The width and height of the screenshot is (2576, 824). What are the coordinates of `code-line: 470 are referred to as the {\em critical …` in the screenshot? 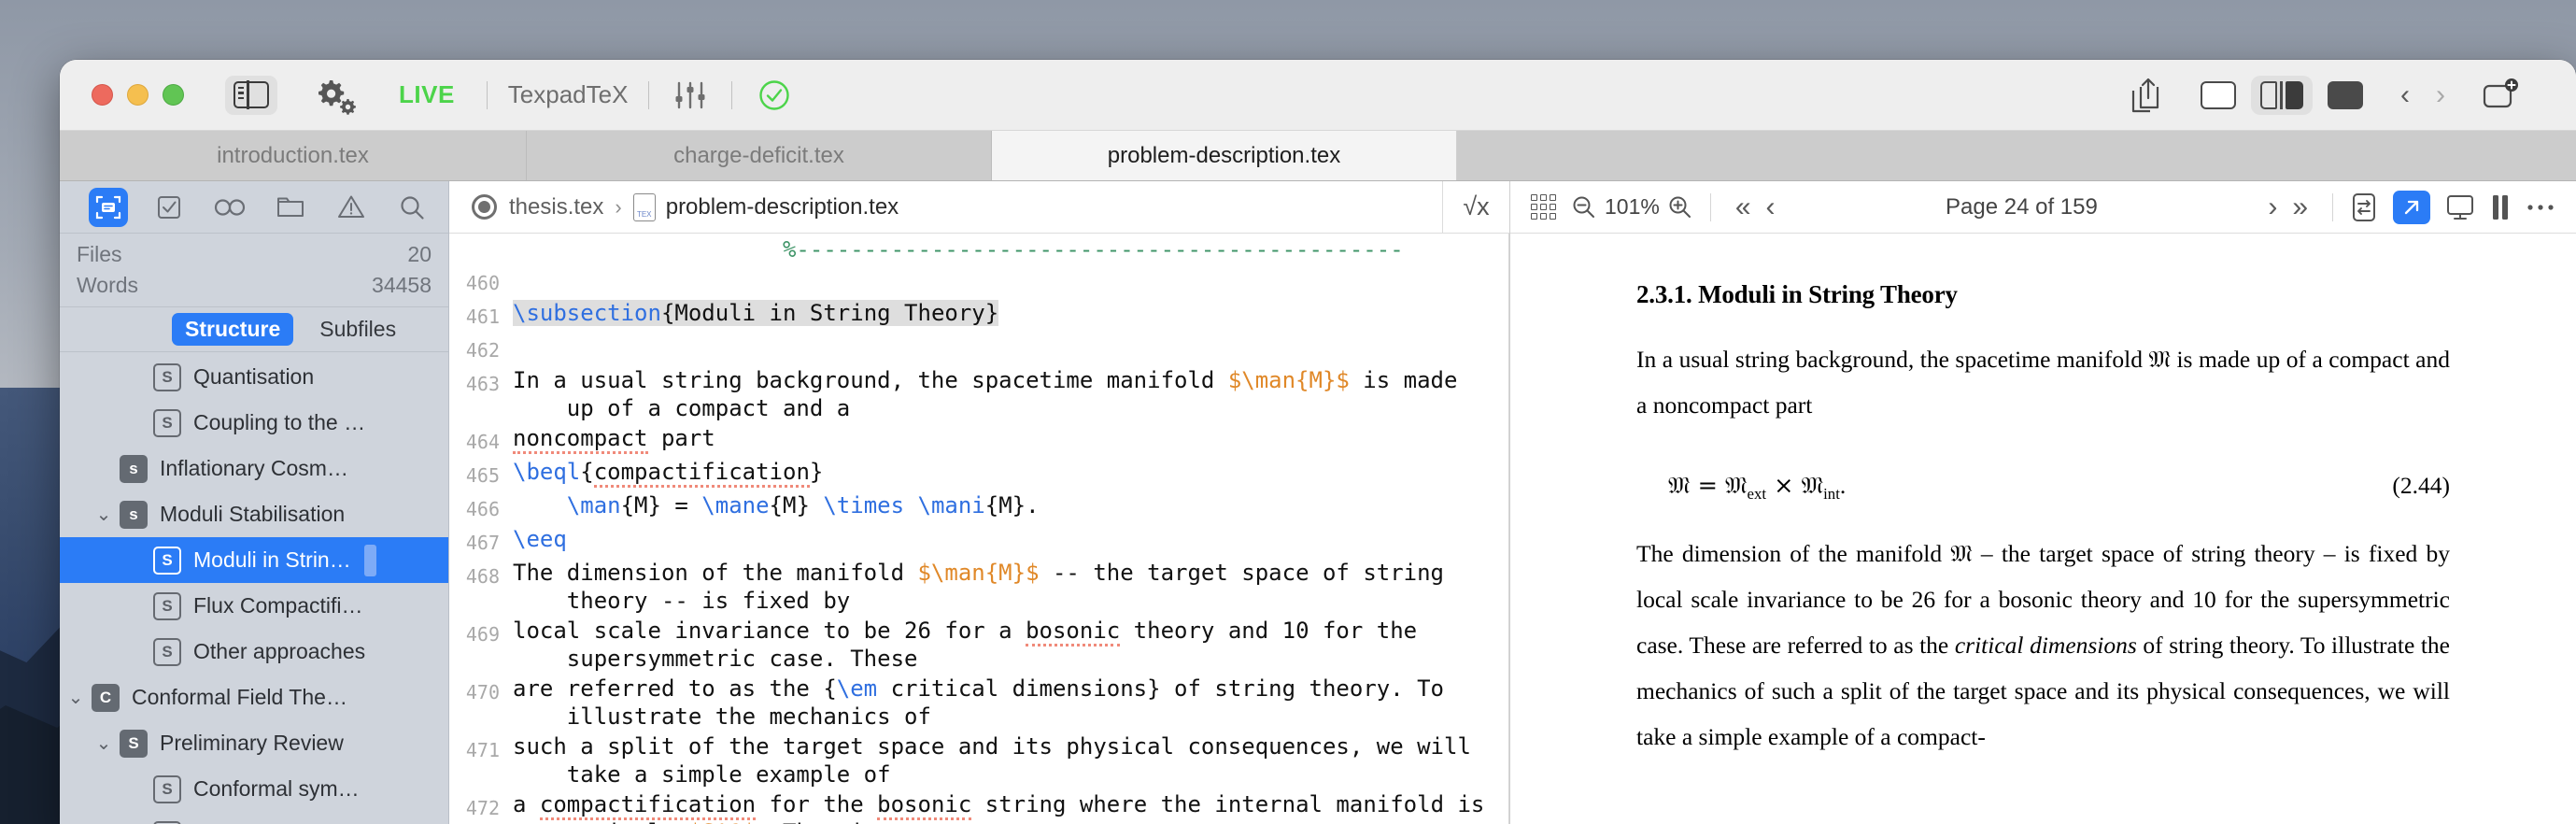 It's located at (979, 702).